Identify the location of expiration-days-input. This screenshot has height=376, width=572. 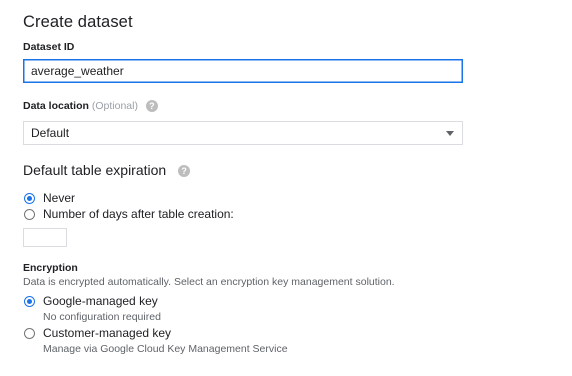
(45, 237).